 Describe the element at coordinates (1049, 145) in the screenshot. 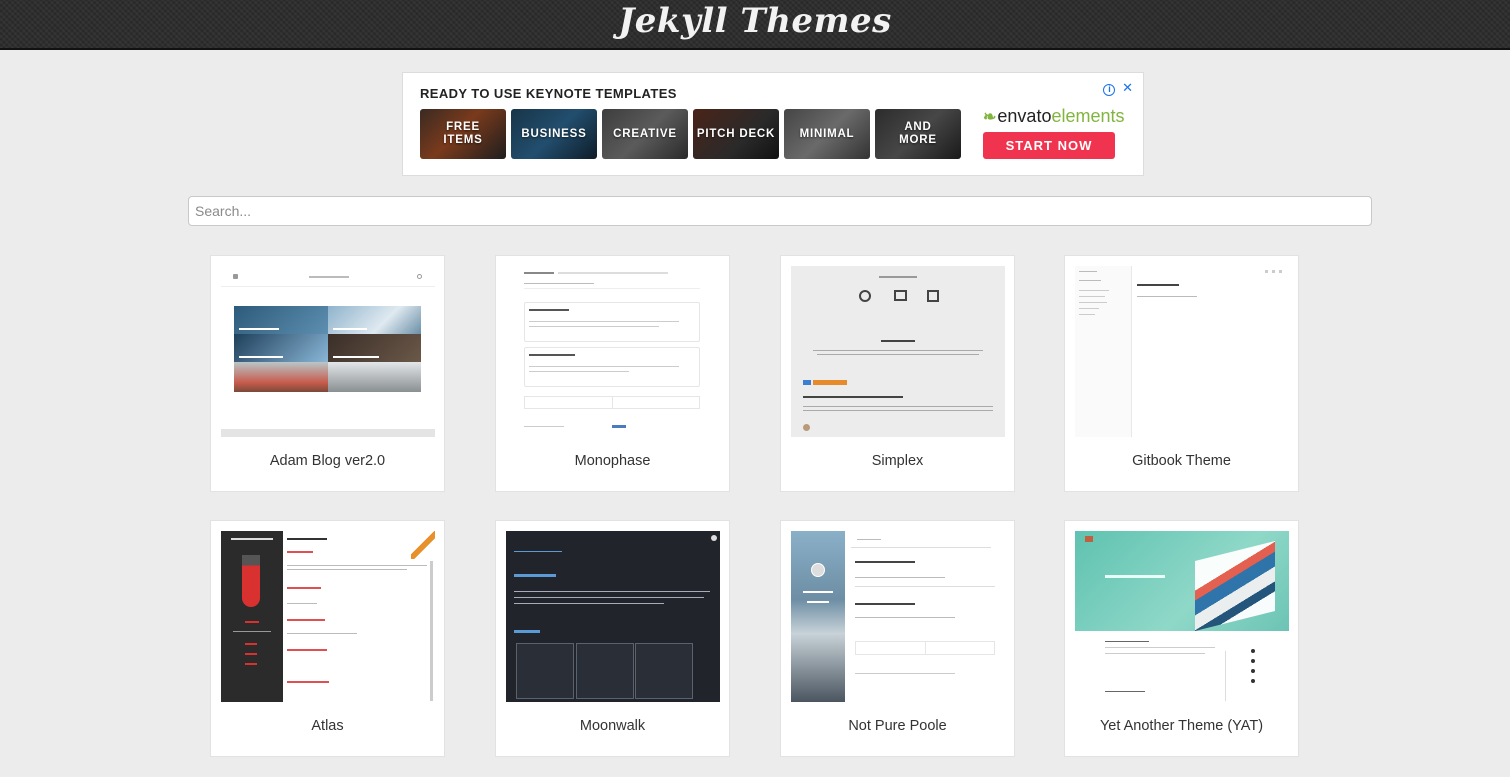

I see `start-now-button: START NOW` at that location.